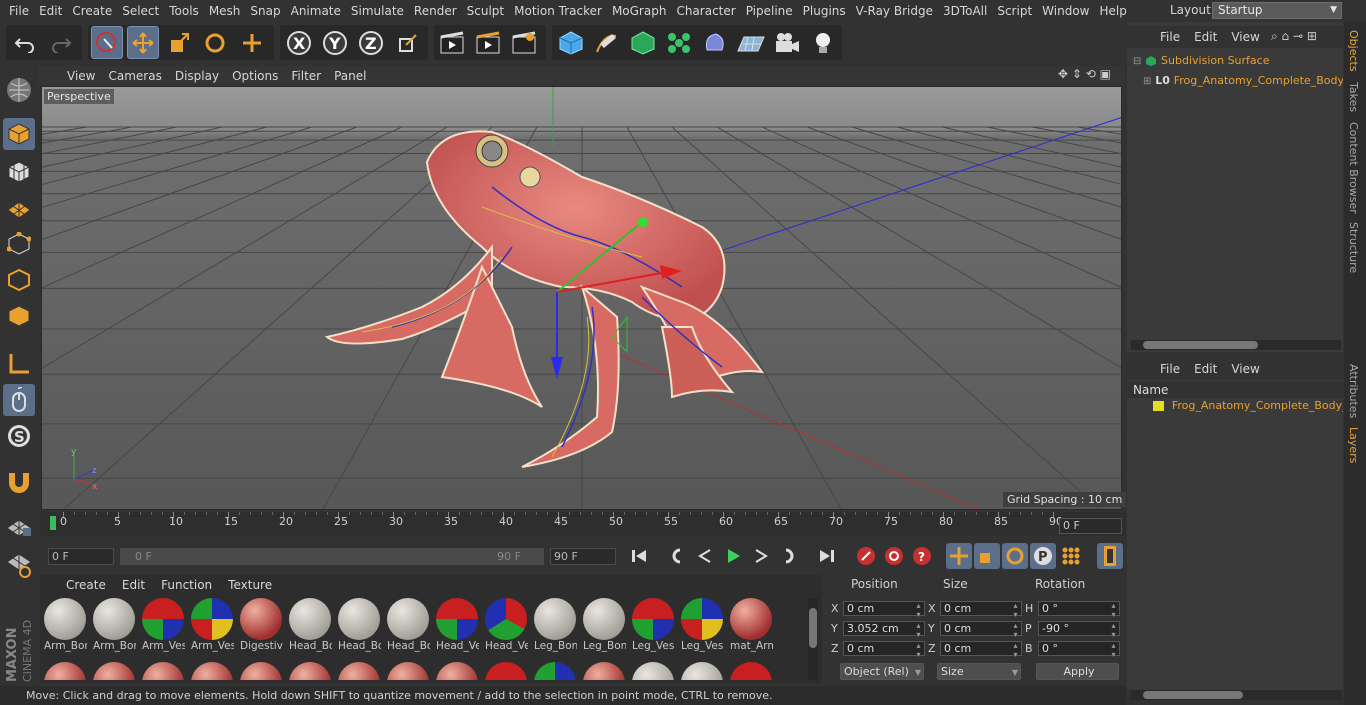 The image size is (1366, 705). Describe the element at coordinates (981, 630) in the screenshot. I see `size-y-field: 0 cm ▴▾` at that location.